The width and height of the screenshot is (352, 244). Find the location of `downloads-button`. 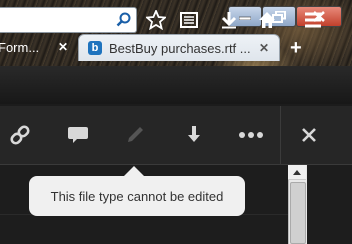

downloads-button is located at coordinates (229, 20).